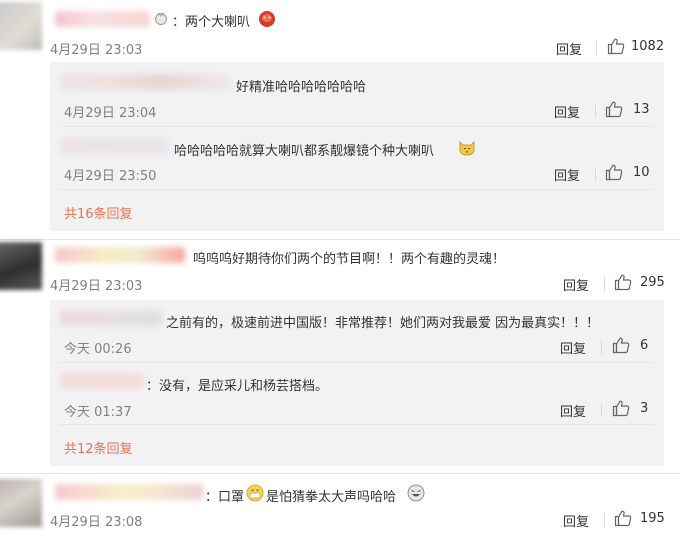 The height and width of the screenshot is (537, 680). I want to click on like-count: 3, so click(644, 408).